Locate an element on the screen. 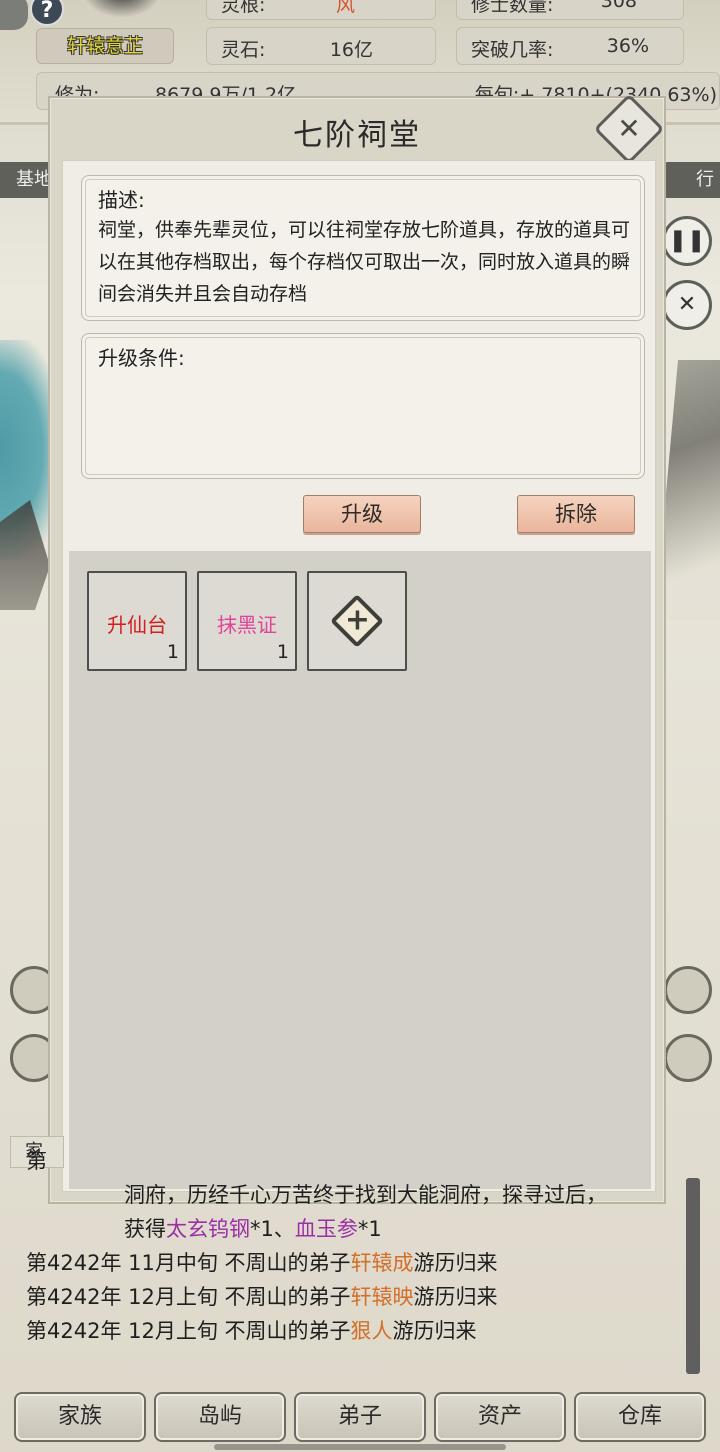 This screenshot has width=720, height=1452. spirit-root-label: 灵根: is located at coordinates (243, 8).